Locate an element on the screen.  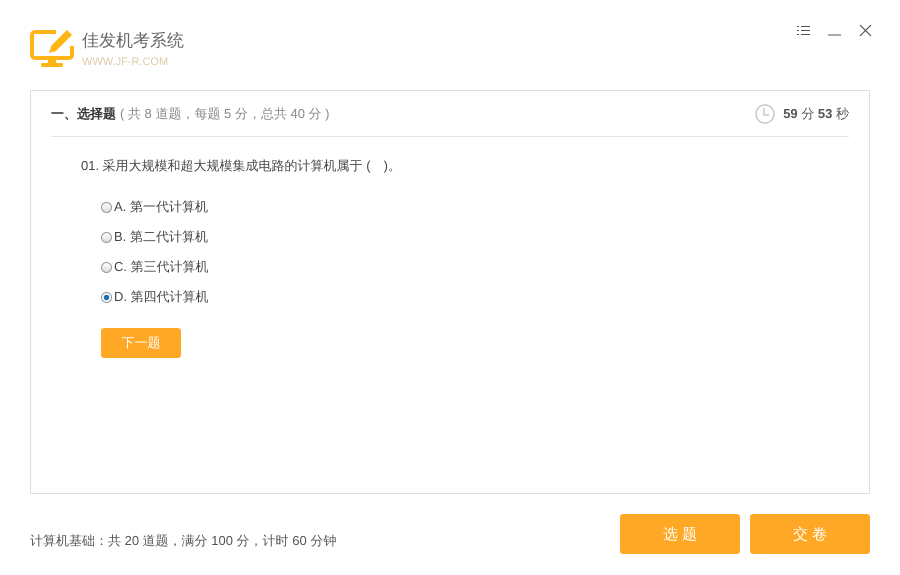
countdown-timer: 59 分 53 秒 is located at coordinates (816, 113).